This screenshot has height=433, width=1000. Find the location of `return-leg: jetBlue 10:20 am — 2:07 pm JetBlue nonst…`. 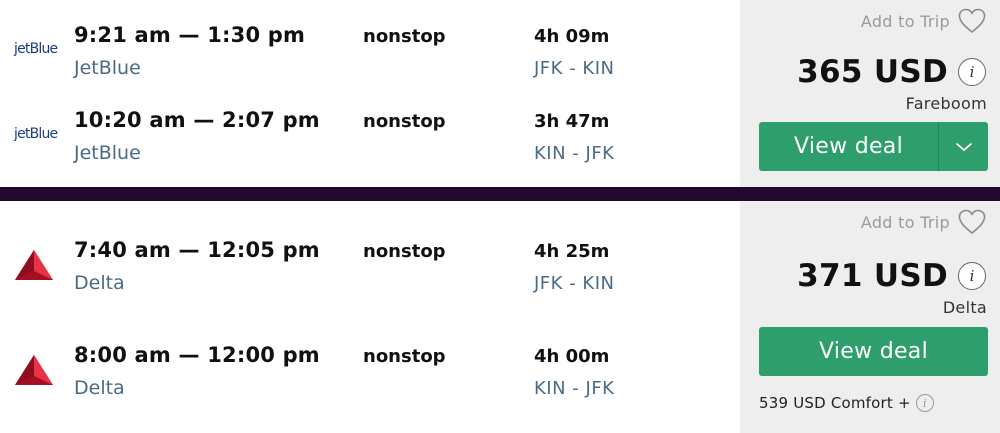

return-leg: jetBlue 10:20 am — 2:07 pm JetBlue nonst… is located at coordinates (370, 138).